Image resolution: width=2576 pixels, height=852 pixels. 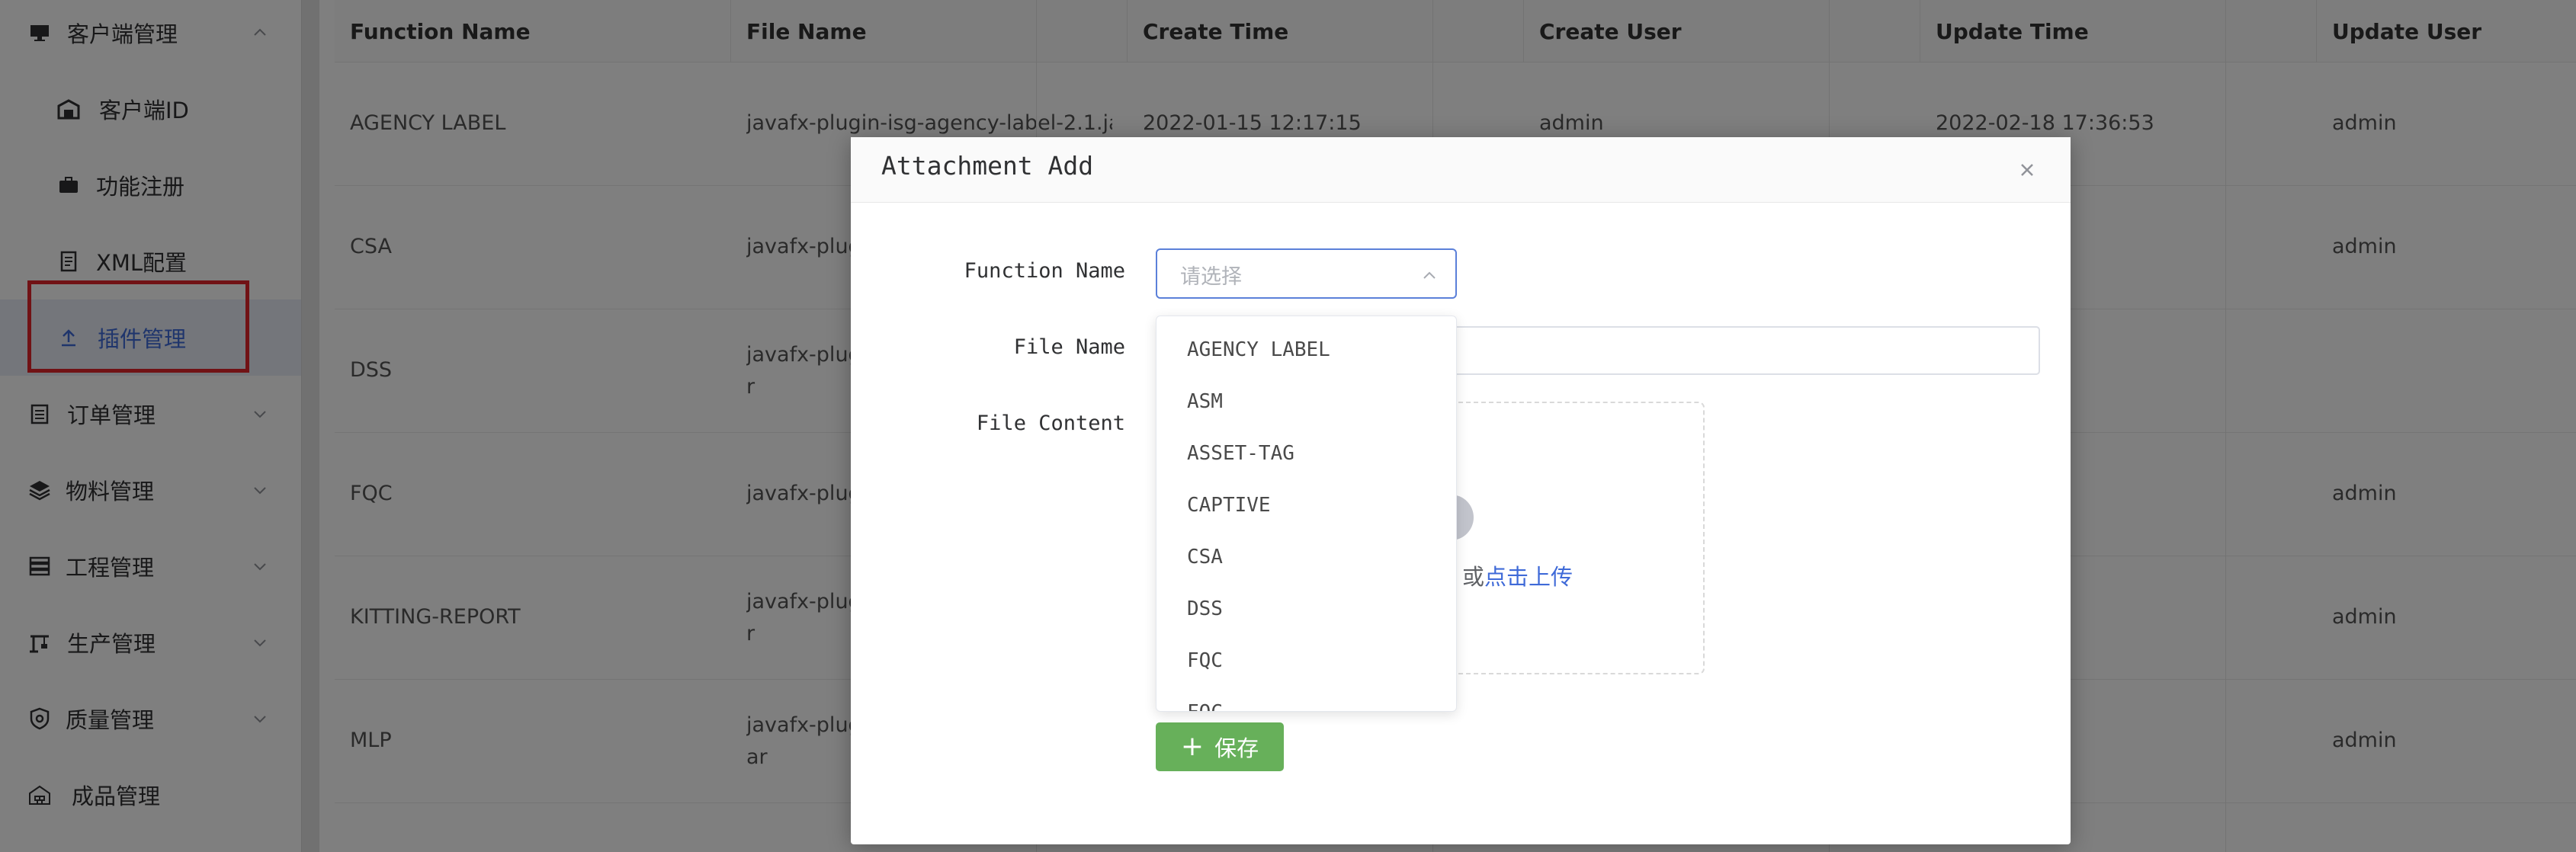 I want to click on save-button-label: 保存, so click(x=1236, y=748).